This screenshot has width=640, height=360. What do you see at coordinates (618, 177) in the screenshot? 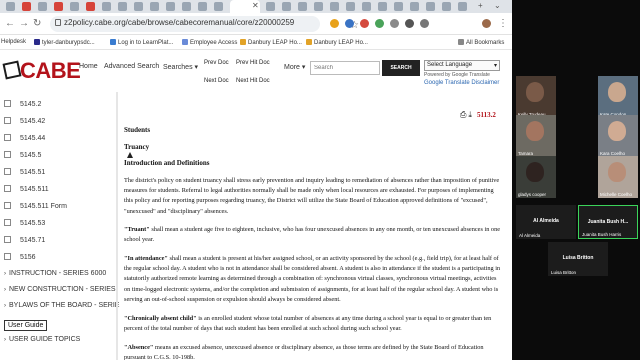
I see `participant-tile: Michelle Coelho` at bounding box center [618, 177].